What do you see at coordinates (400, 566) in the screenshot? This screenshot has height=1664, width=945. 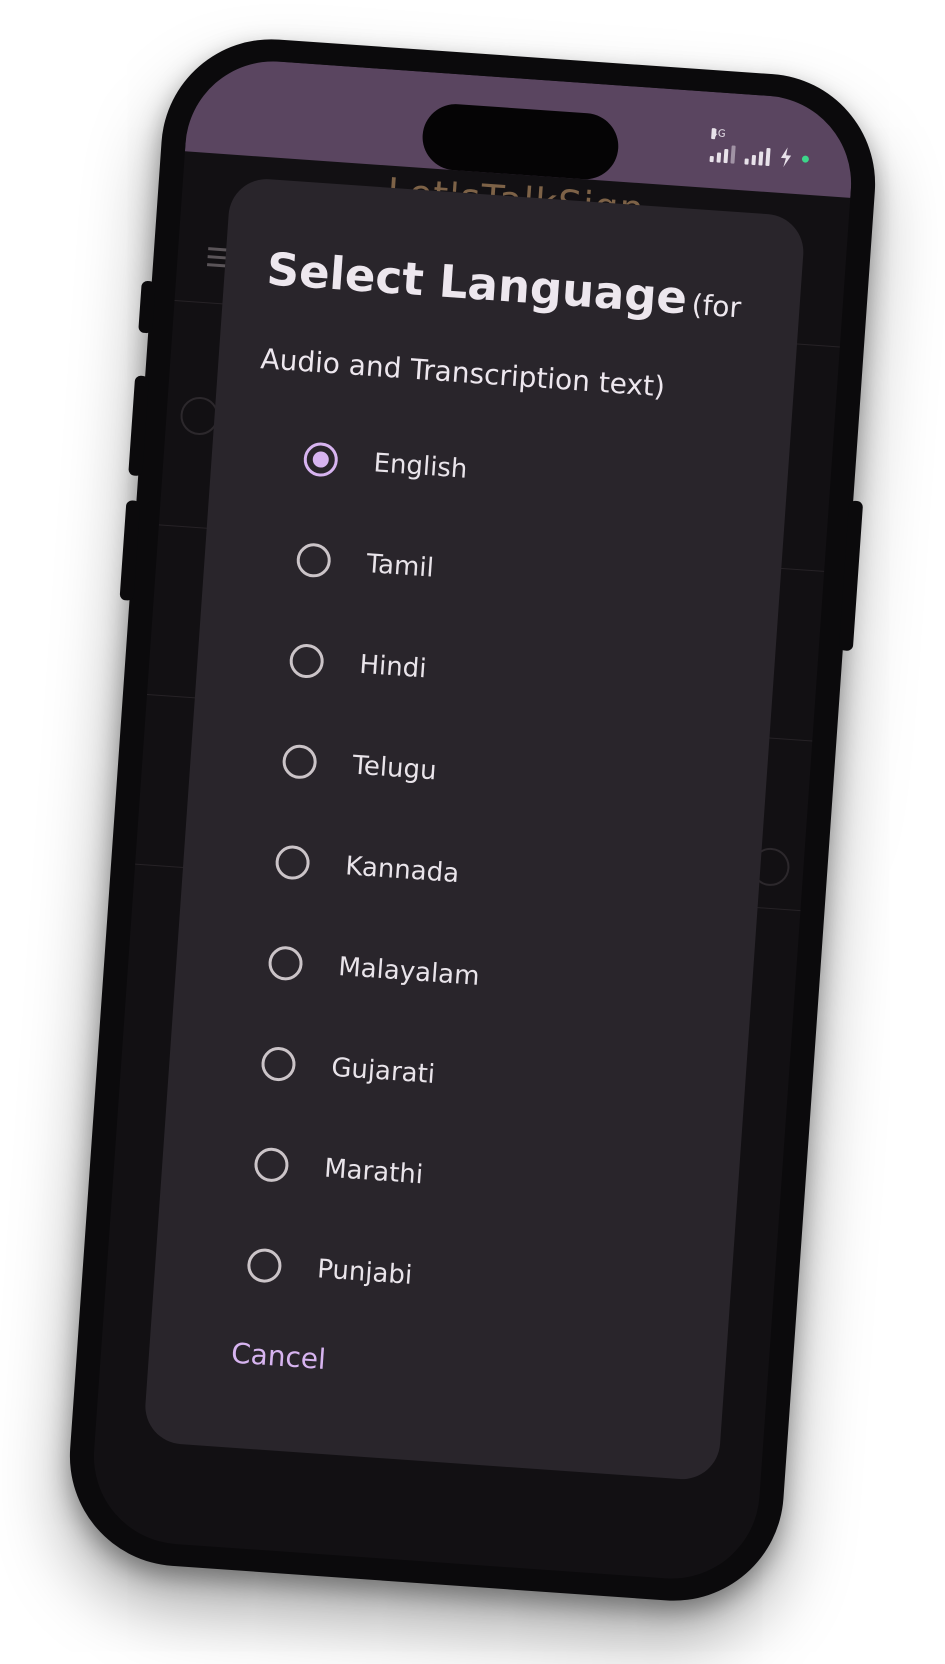 I see `language-option-label: Tamil` at bounding box center [400, 566].